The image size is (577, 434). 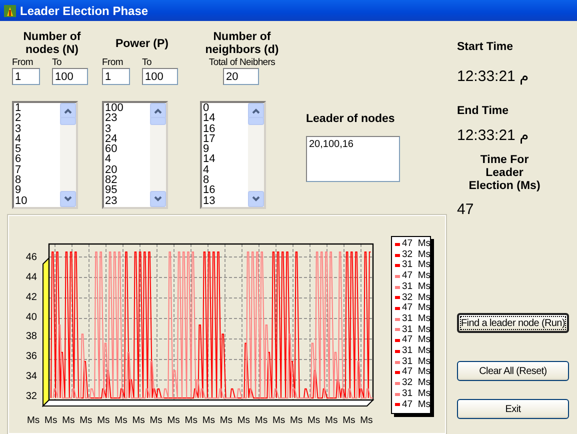 I want to click on list-item: 13, so click(x=225, y=201).